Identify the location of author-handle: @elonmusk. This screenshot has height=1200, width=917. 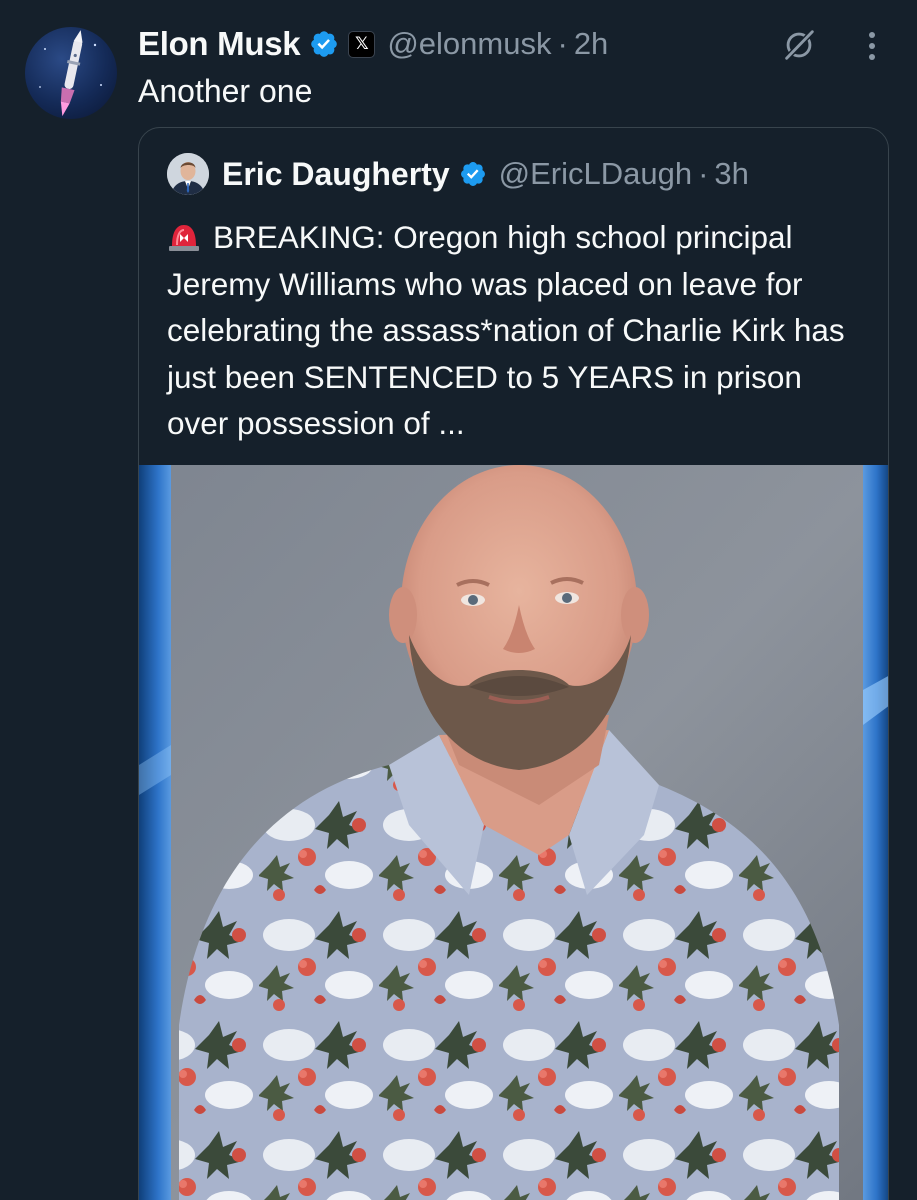
(469, 44).